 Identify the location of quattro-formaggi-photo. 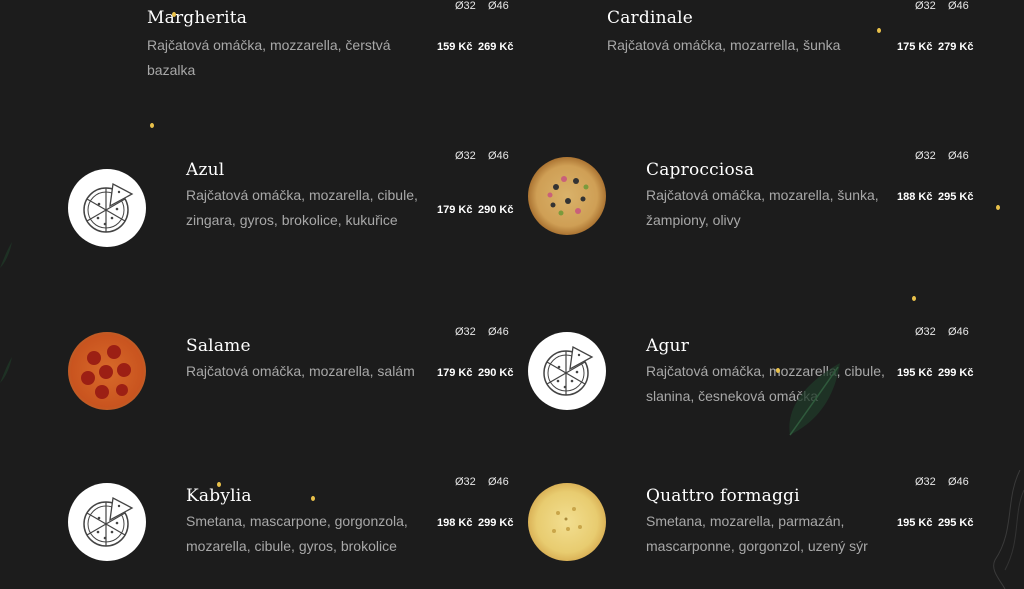
(567, 522).